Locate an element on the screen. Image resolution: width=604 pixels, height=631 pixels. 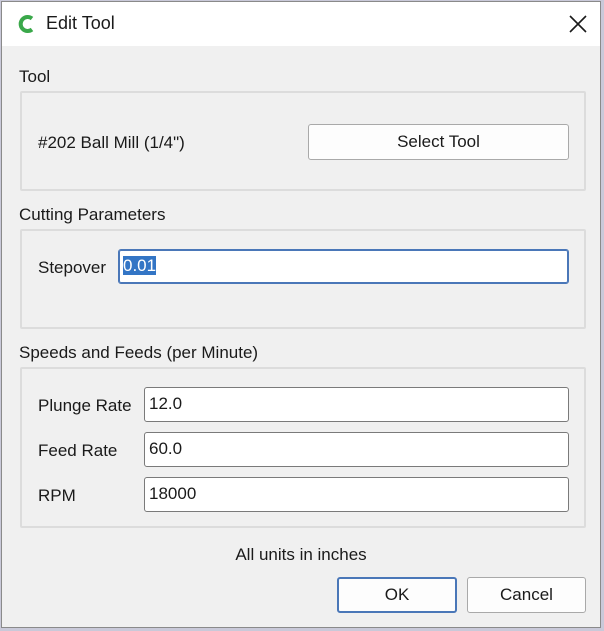
stepover-value: 0.01 is located at coordinates (140, 265).